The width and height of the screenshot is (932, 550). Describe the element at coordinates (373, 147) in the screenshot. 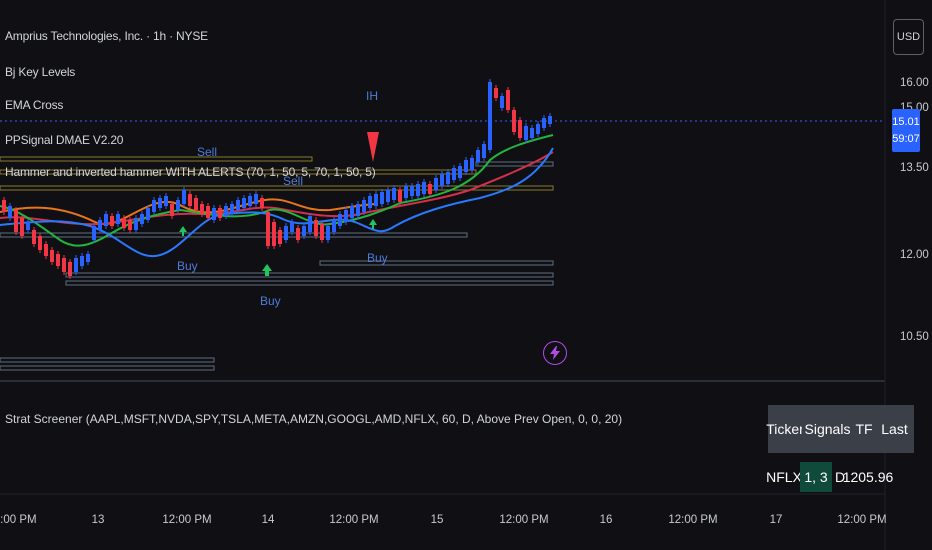

I see `sell-triangle-icon` at that location.